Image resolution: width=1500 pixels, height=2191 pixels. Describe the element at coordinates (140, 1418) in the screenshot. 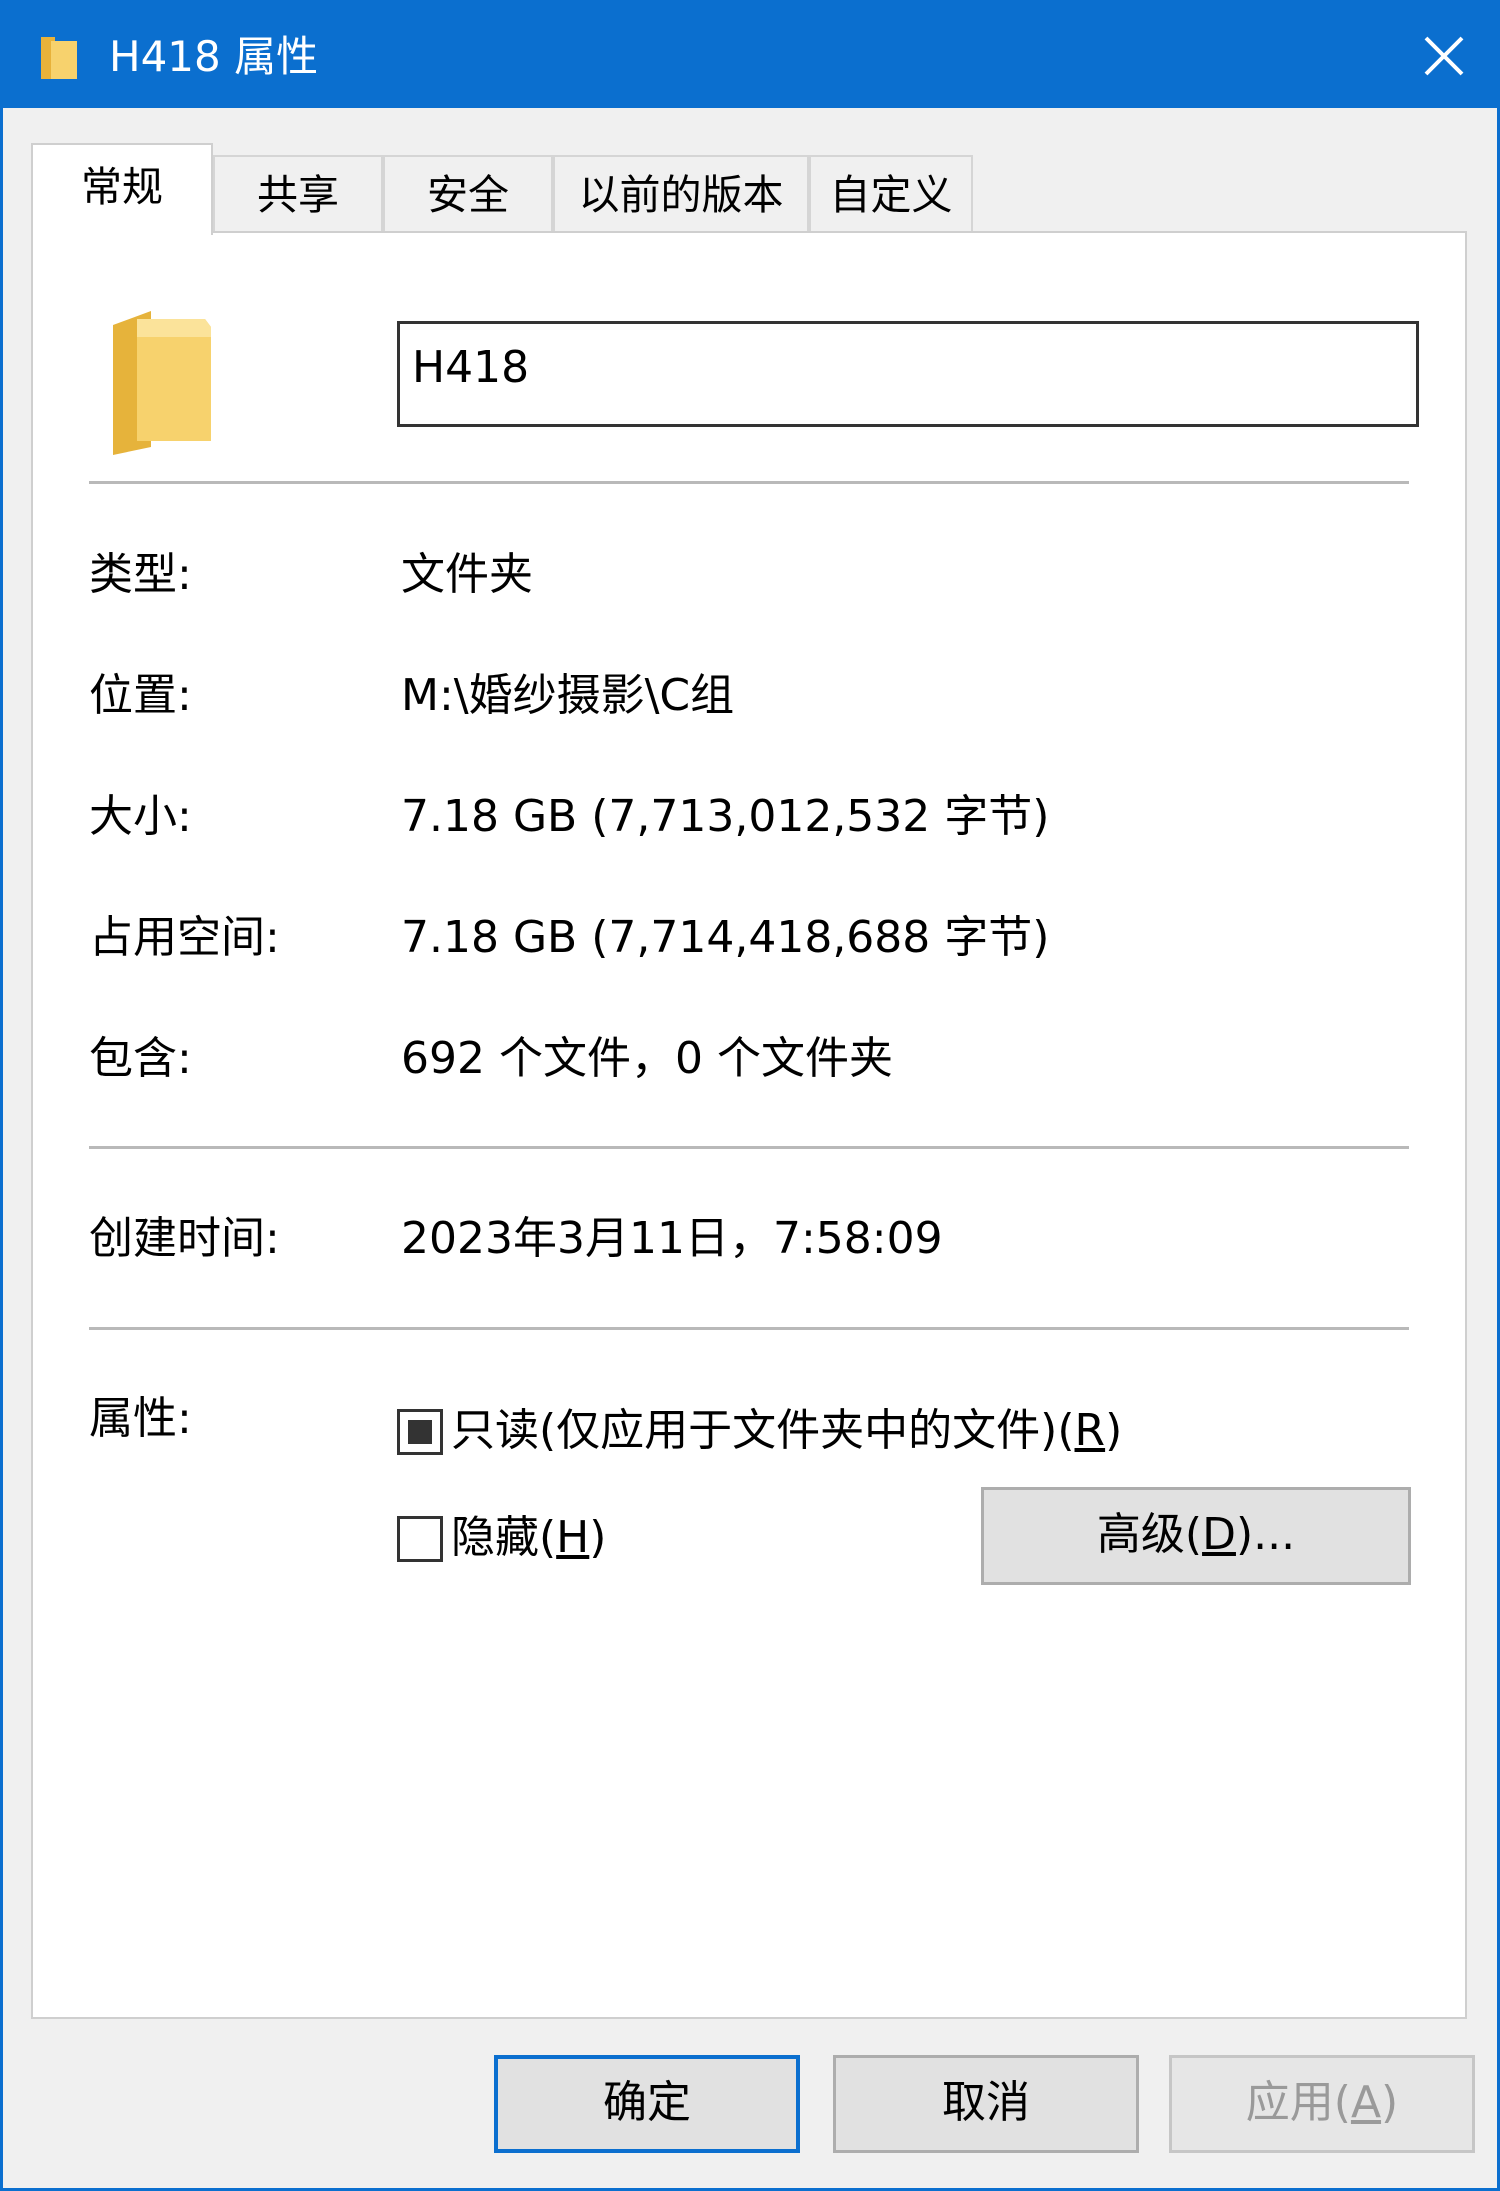

I see `attributes-label: 属性:` at that location.